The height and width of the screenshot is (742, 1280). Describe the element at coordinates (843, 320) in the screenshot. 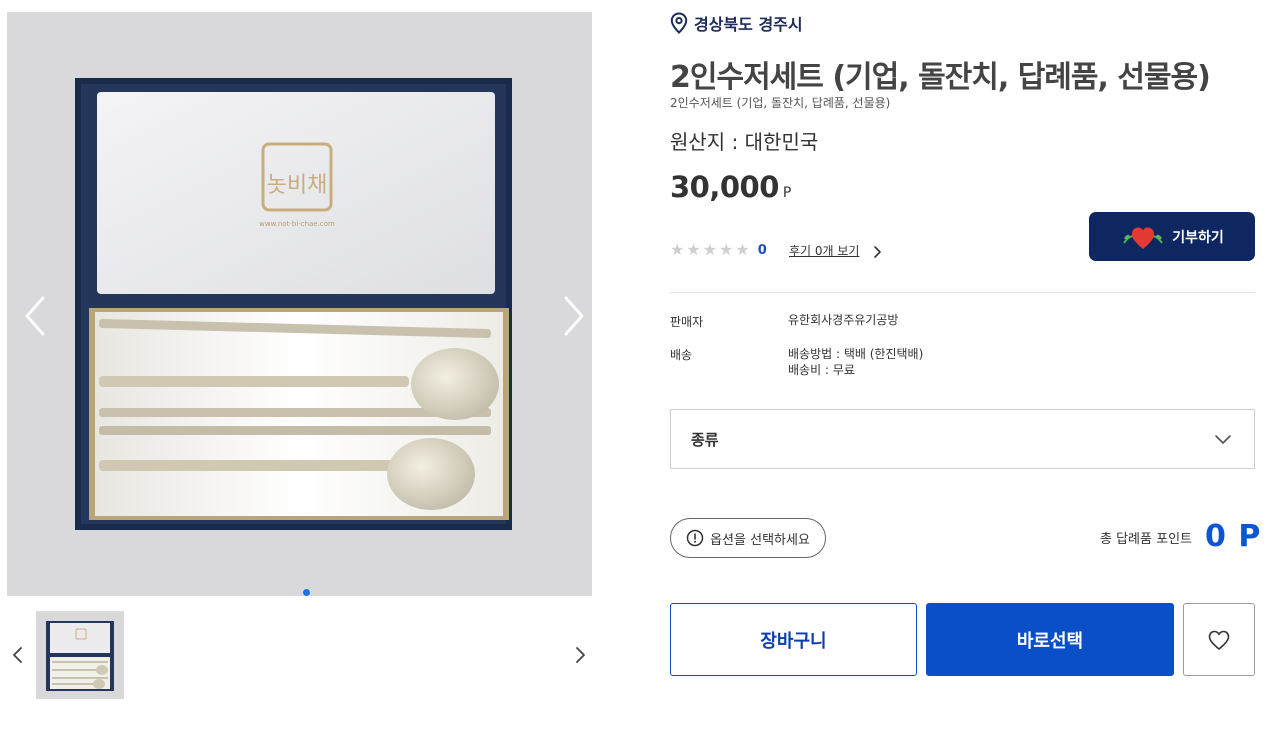

I see `seller-value: 유한회사경주유기공방` at that location.